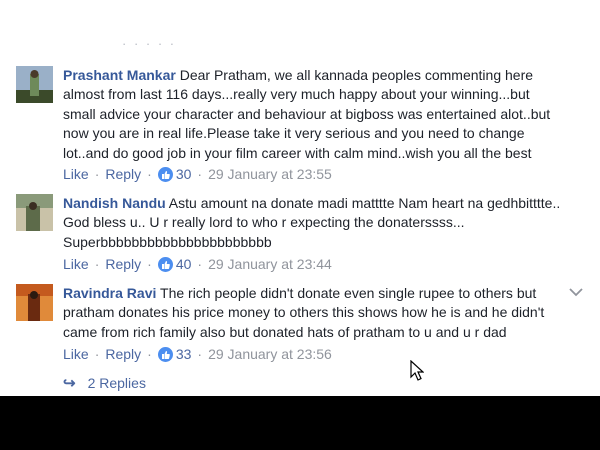 This screenshot has height=450, width=600. Describe the element at coordinates (576, 292) in the screenshot. I see `chevron-down-icon` at that location.